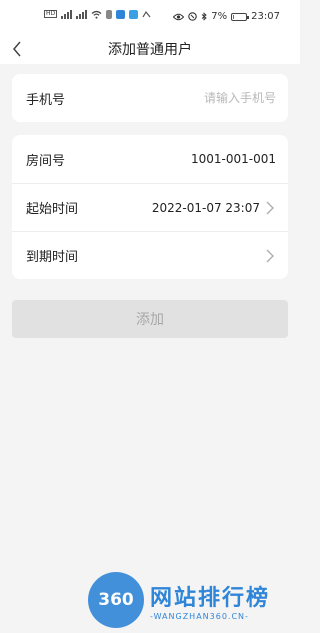  I want to click on end-time-field, so click(268, 256).